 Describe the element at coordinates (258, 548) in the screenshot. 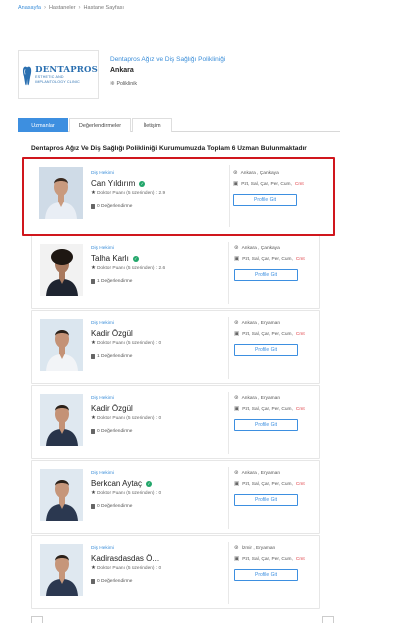

I see `doctor-location-text: İzmir , Eryaman` at that location.